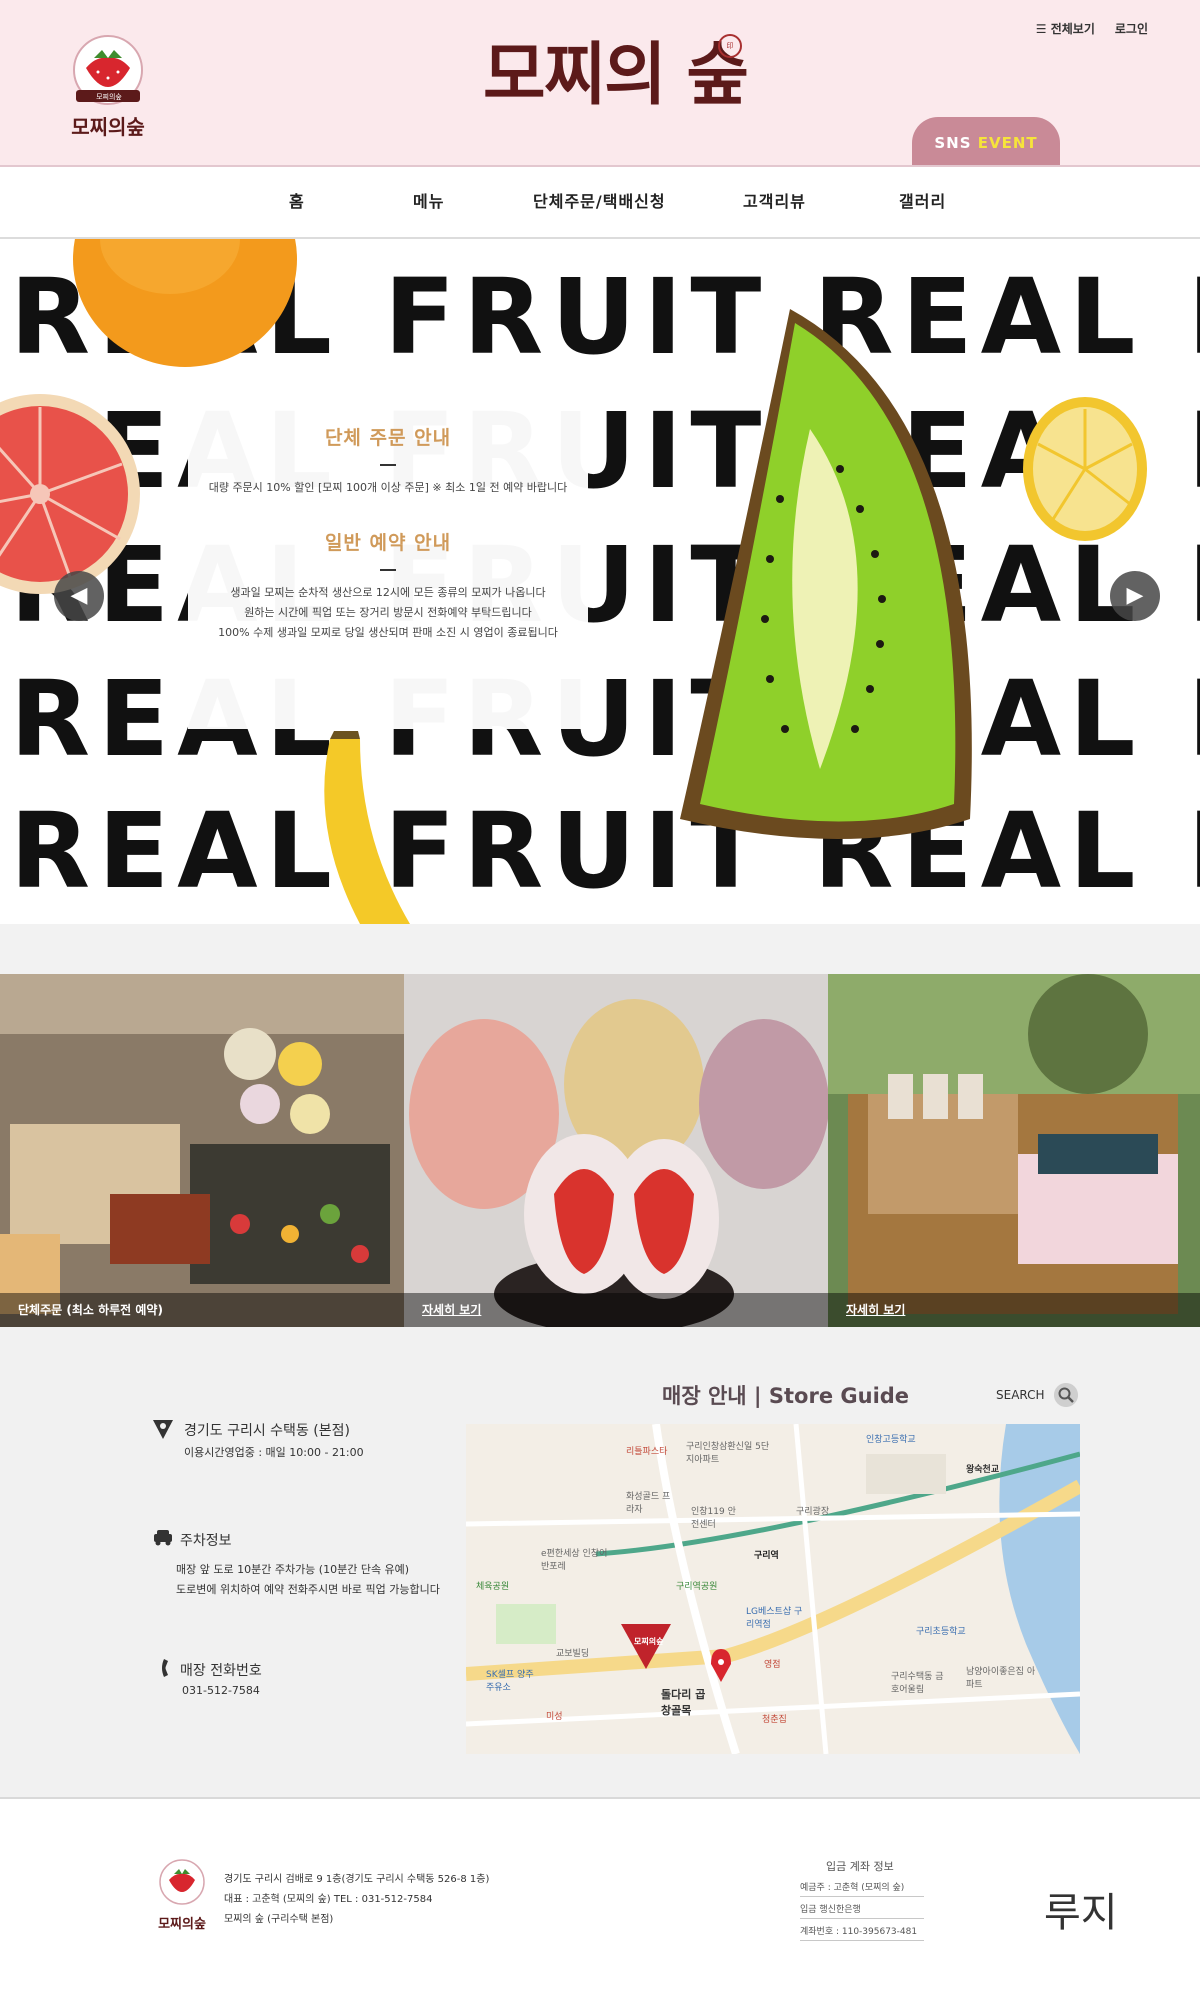 This screenshot has width=1200, height=2000. What do you see at coordinates (297, 202) in the screenshot?
I see `nav-item-home: 홈` at bounding box center [297, 202].